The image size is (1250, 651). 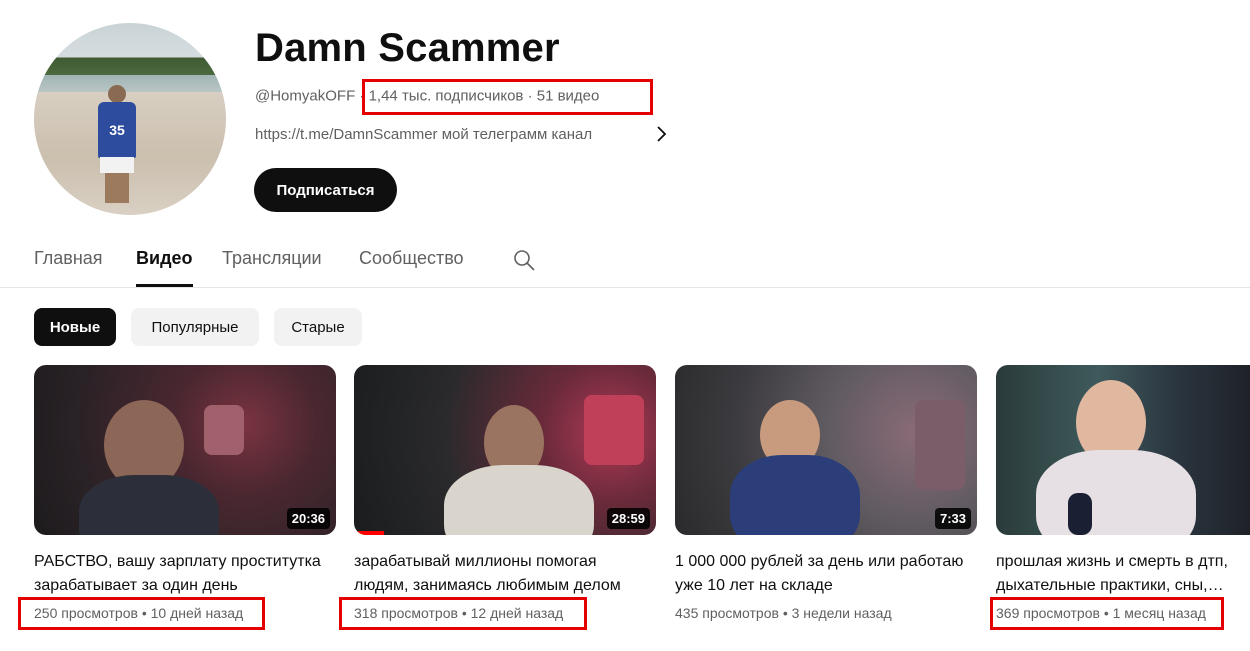 What do you see at coordinates (272, 258) in the screenshot?
I see `tab-live: Трансляции` at bounding box center [272, 258].